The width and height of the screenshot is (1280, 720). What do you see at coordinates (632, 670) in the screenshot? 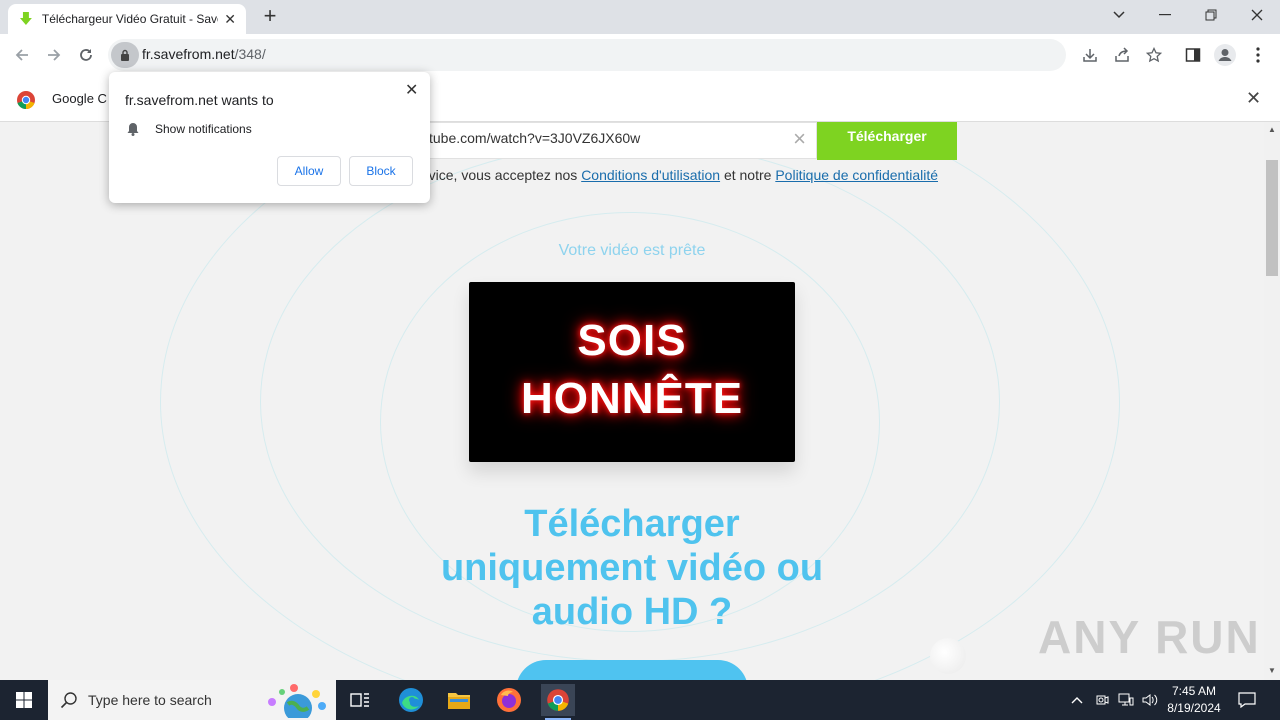
I see `cta-button` at bounding box center [632, 670].